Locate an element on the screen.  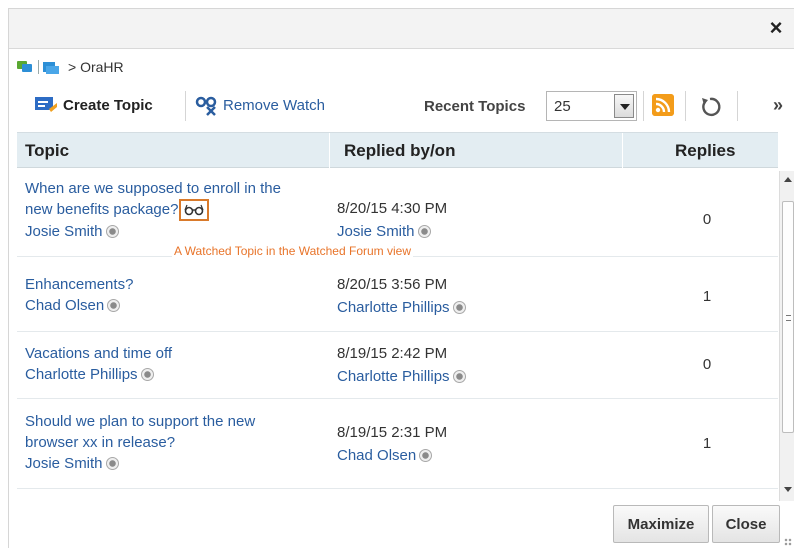
replied-cell: 8/20/15 4:30 PM Josie Smith is located at coordinates (482, 220).